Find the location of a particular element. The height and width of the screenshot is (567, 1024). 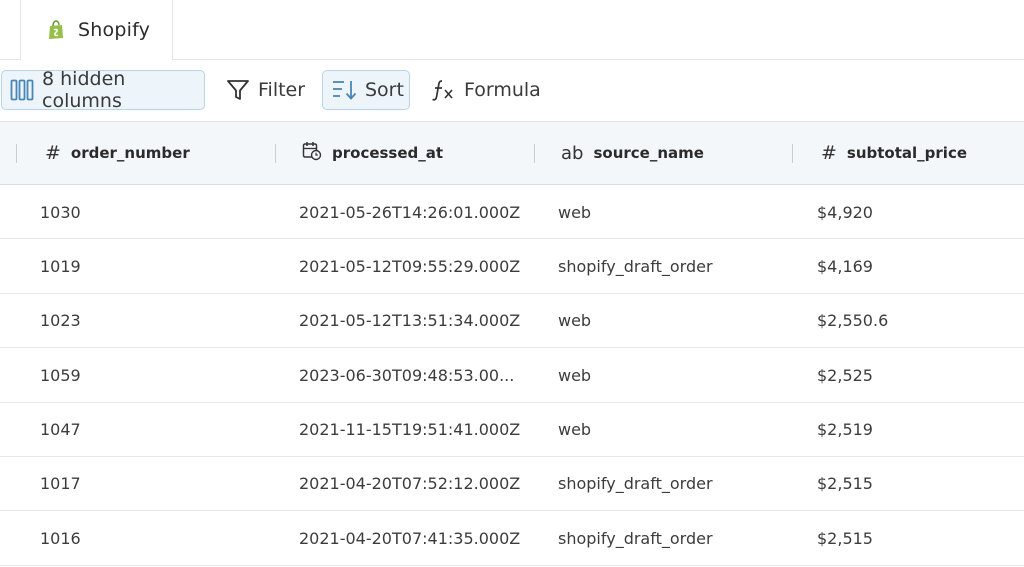

column-header-processed-at: processed_at is located at coordinates (372, 153).